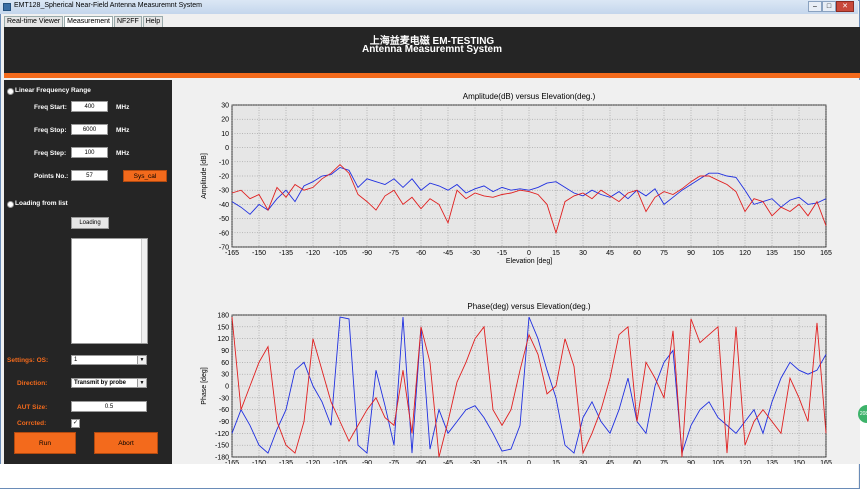 The image size is (867, 489). What do you see at coordinates (529, 261) in the screenshot?
I see `chart-0-x-axis-label: Elevation [deg]` at bounding box center [529, 261].